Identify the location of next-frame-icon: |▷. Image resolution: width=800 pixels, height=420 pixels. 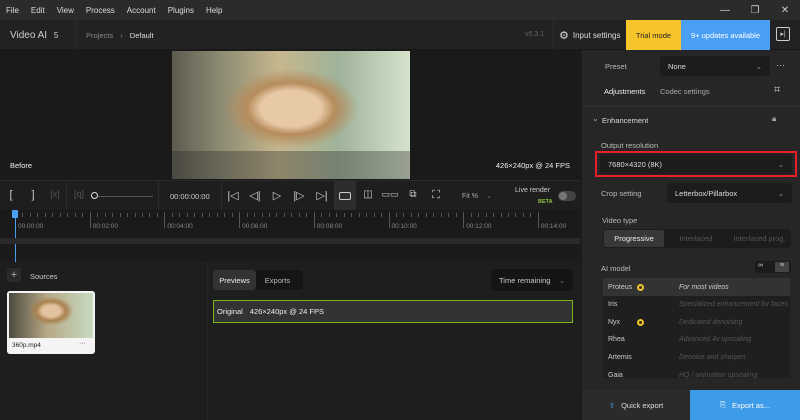
(299, 195).